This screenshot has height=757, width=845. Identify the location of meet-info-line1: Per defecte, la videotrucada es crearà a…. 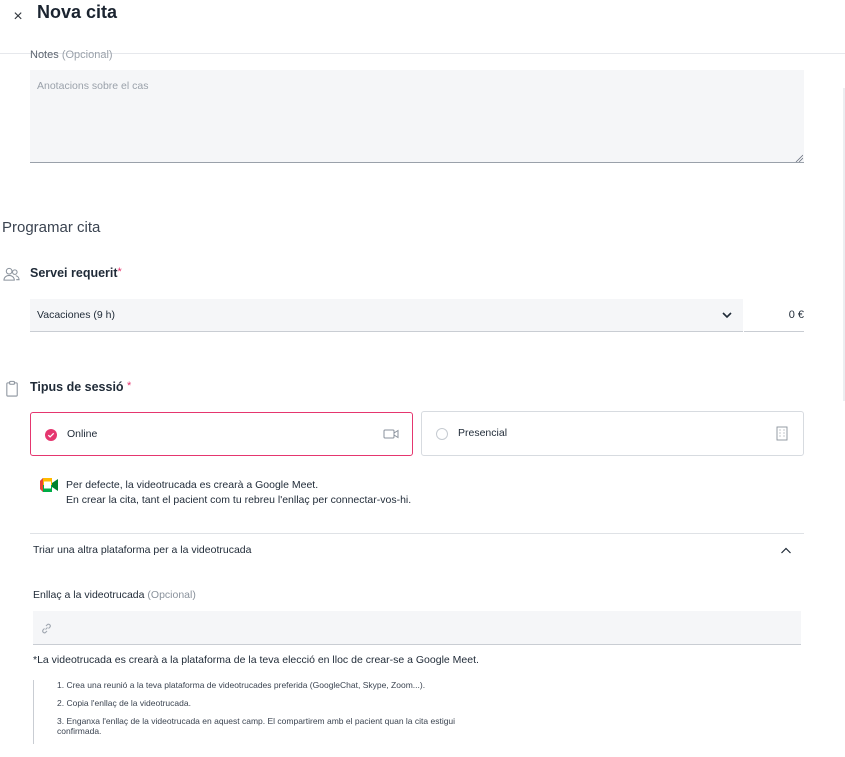
(192, 485).